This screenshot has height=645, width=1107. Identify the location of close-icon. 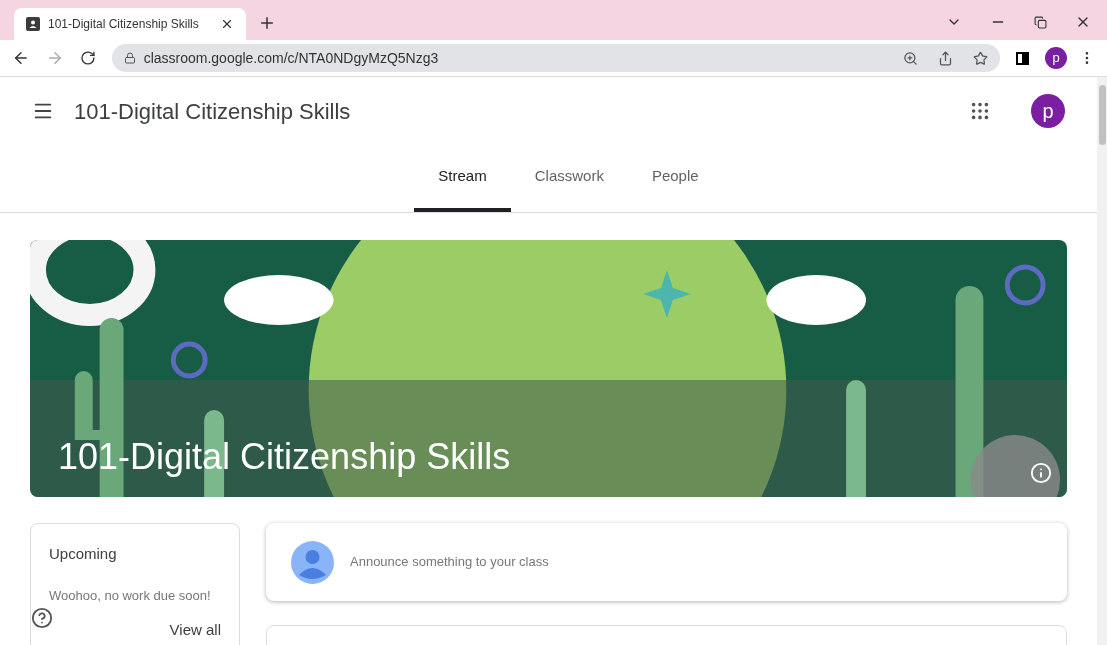
(227, 24).